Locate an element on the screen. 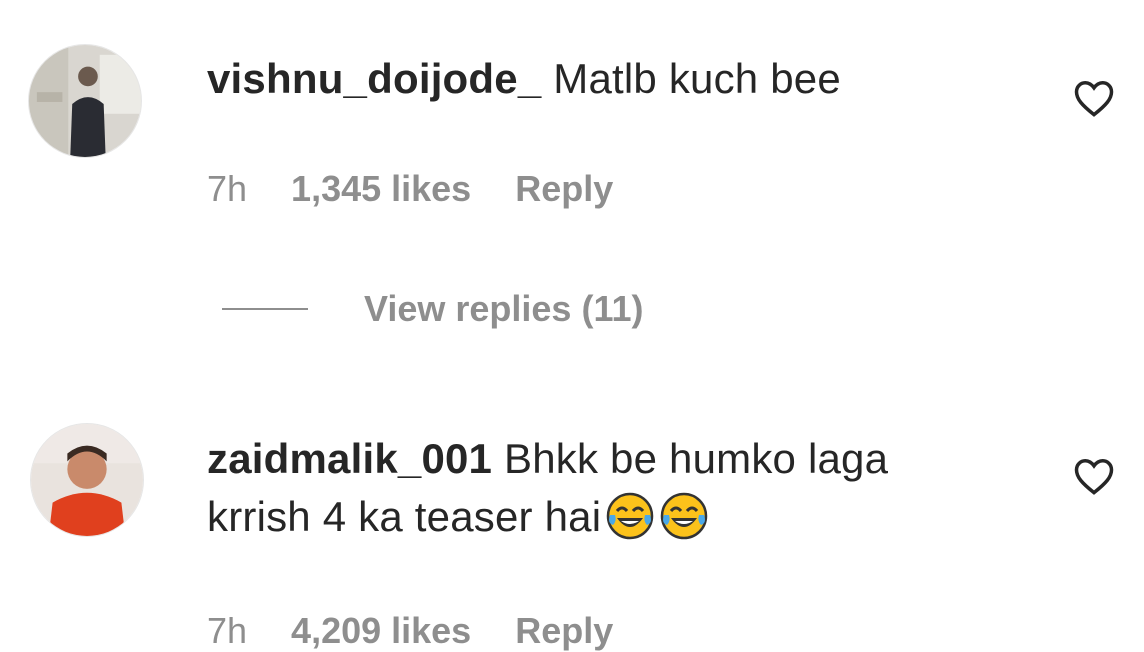 This screenshot has height=652, width=1144. view-replies-divider is located at coordinates (265, 309).